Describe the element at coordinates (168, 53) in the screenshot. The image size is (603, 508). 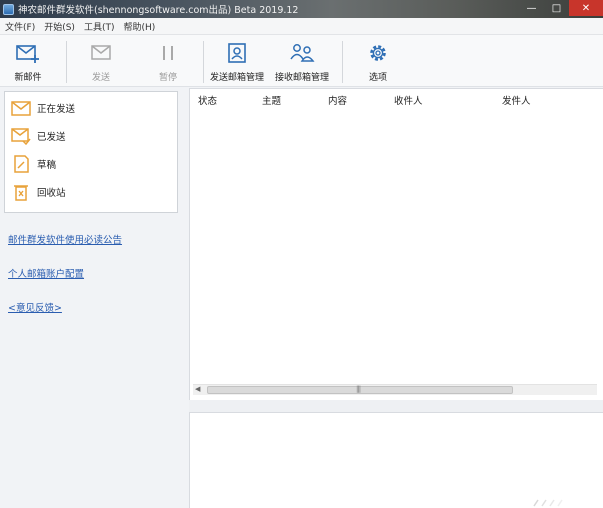
I see `pause-icon` at that location.